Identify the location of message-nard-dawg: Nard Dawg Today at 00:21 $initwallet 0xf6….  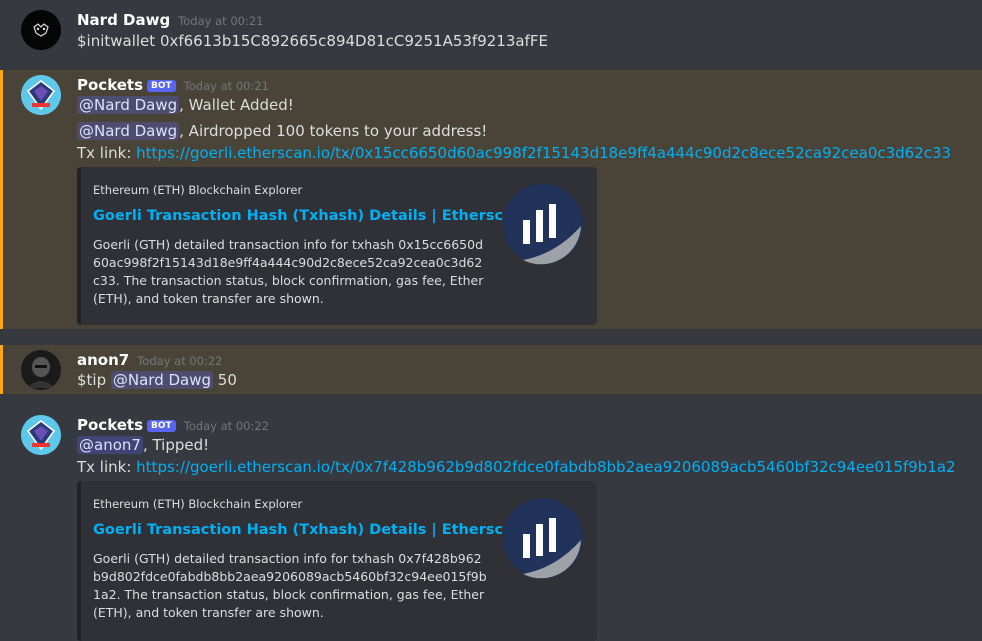
(491, 35).